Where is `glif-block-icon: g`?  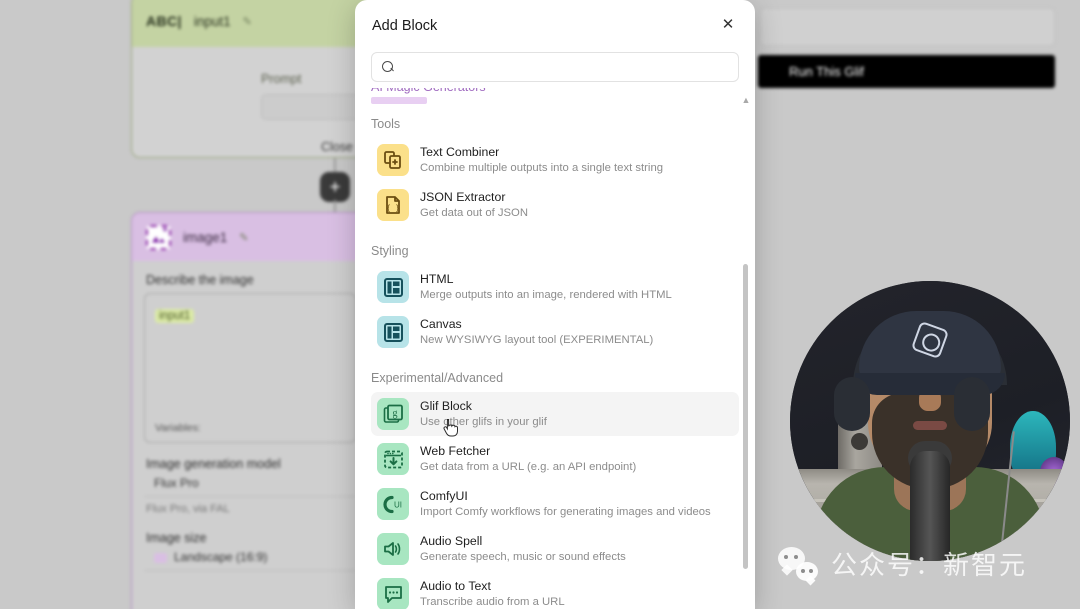
glif-block-icon: g is located at coordinates (393, 414).